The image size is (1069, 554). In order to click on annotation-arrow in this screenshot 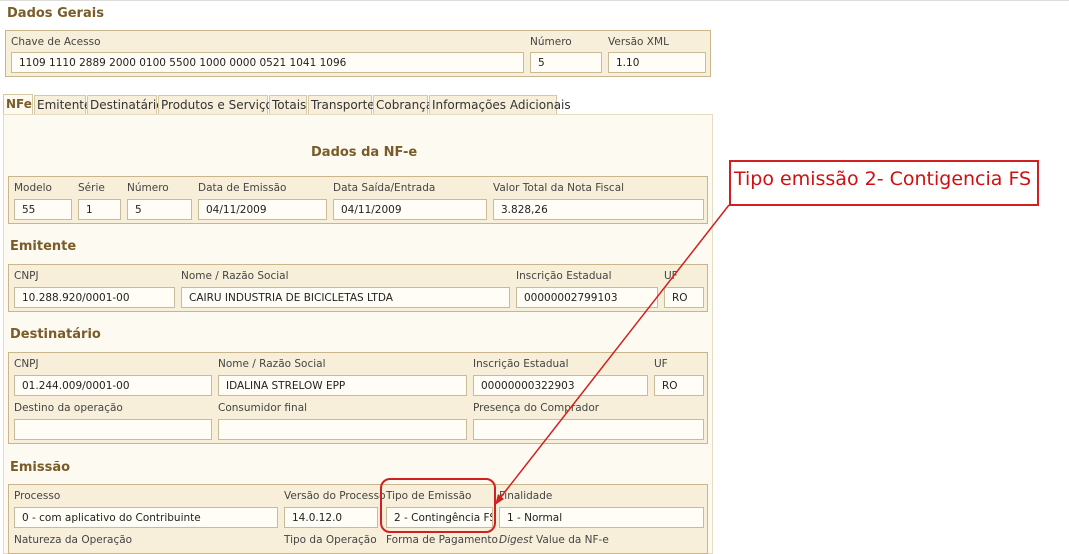, I will do `click(612, 354)`.